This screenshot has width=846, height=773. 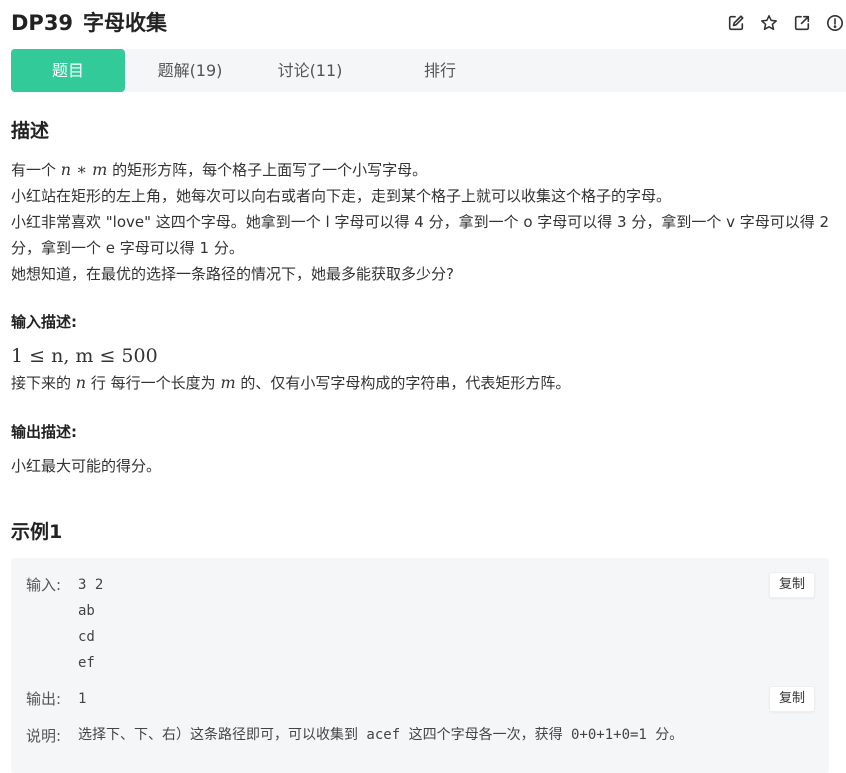 What do you see at coordinates (37, 532) in the screenshot?
I see `example-title: 示例1` at bounding box center [37, 532].